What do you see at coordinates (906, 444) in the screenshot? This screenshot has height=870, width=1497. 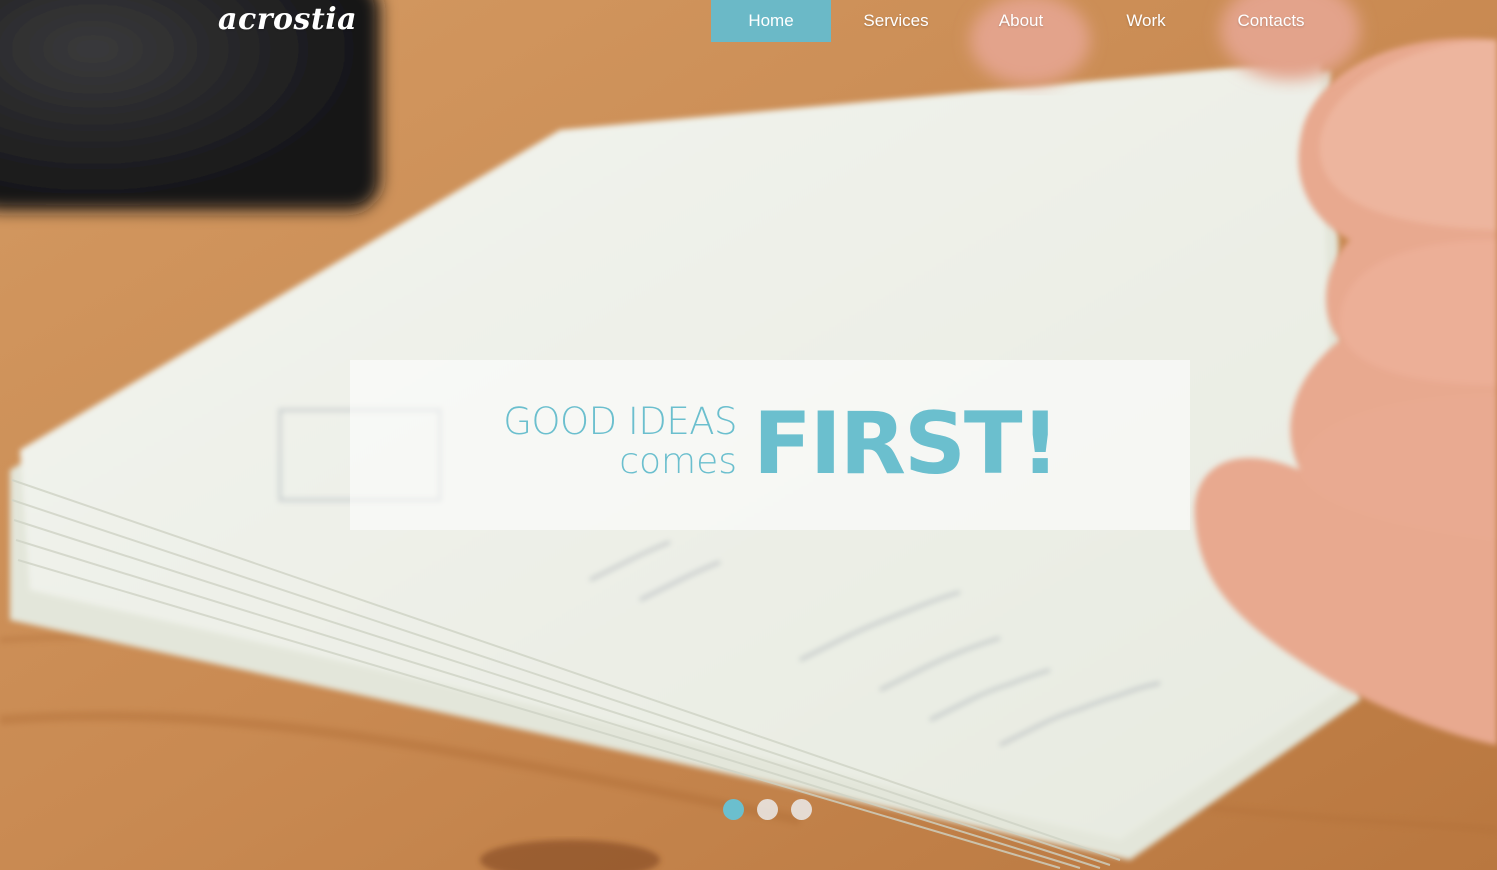 I see `hero-headline: FIRST!` at bounding box center [906, 444].